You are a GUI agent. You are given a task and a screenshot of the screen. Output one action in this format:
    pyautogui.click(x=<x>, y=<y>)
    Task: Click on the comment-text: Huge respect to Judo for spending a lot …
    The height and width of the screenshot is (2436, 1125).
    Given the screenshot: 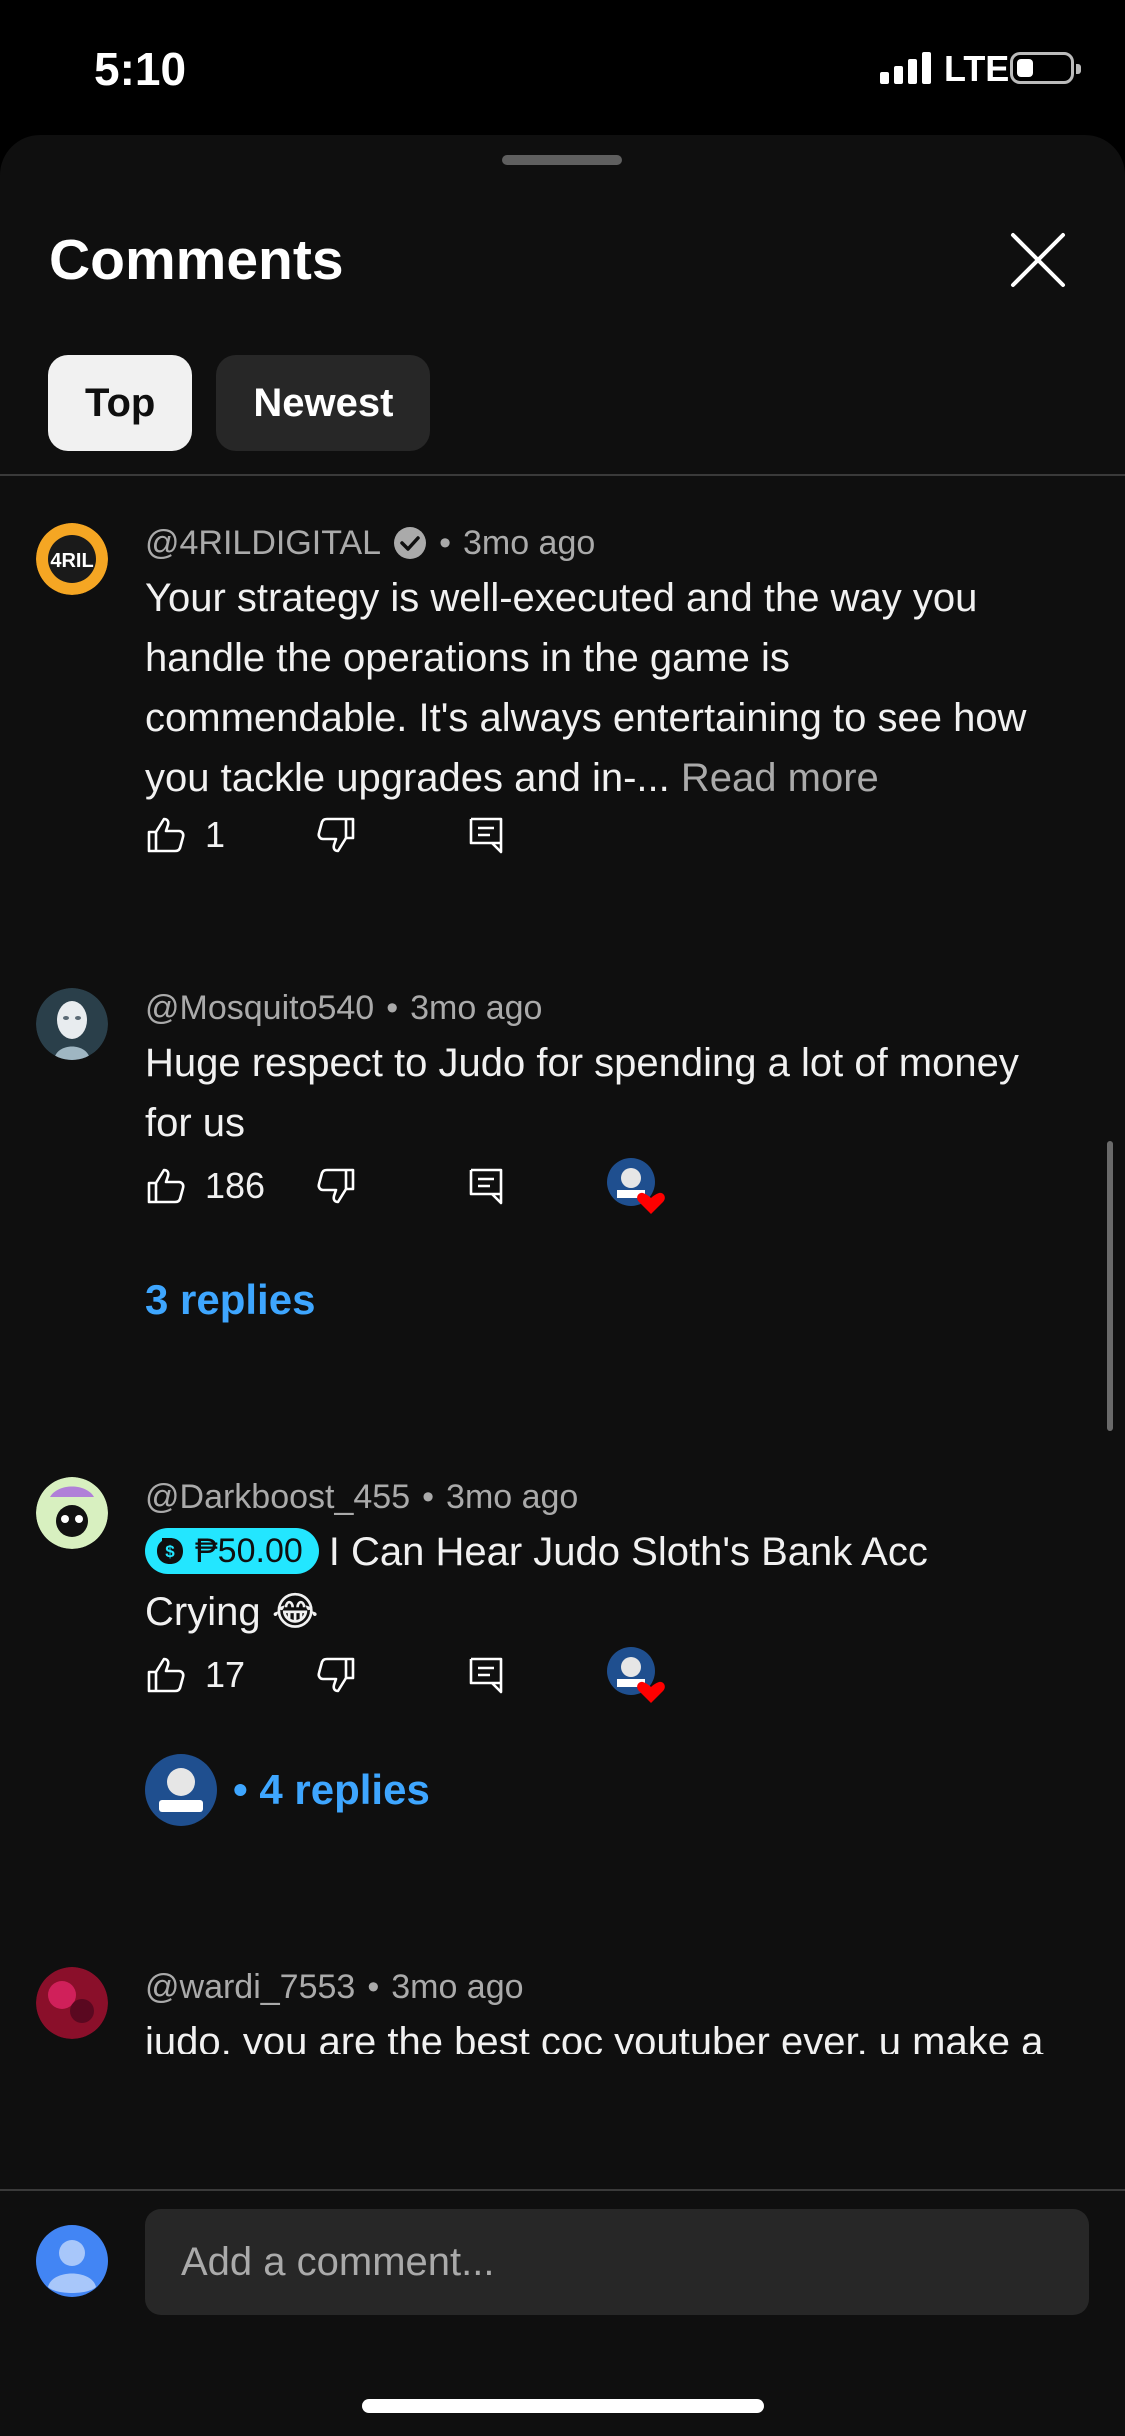 What is the action you would take?
    pyautogui.click(x=595, y=1093)
    